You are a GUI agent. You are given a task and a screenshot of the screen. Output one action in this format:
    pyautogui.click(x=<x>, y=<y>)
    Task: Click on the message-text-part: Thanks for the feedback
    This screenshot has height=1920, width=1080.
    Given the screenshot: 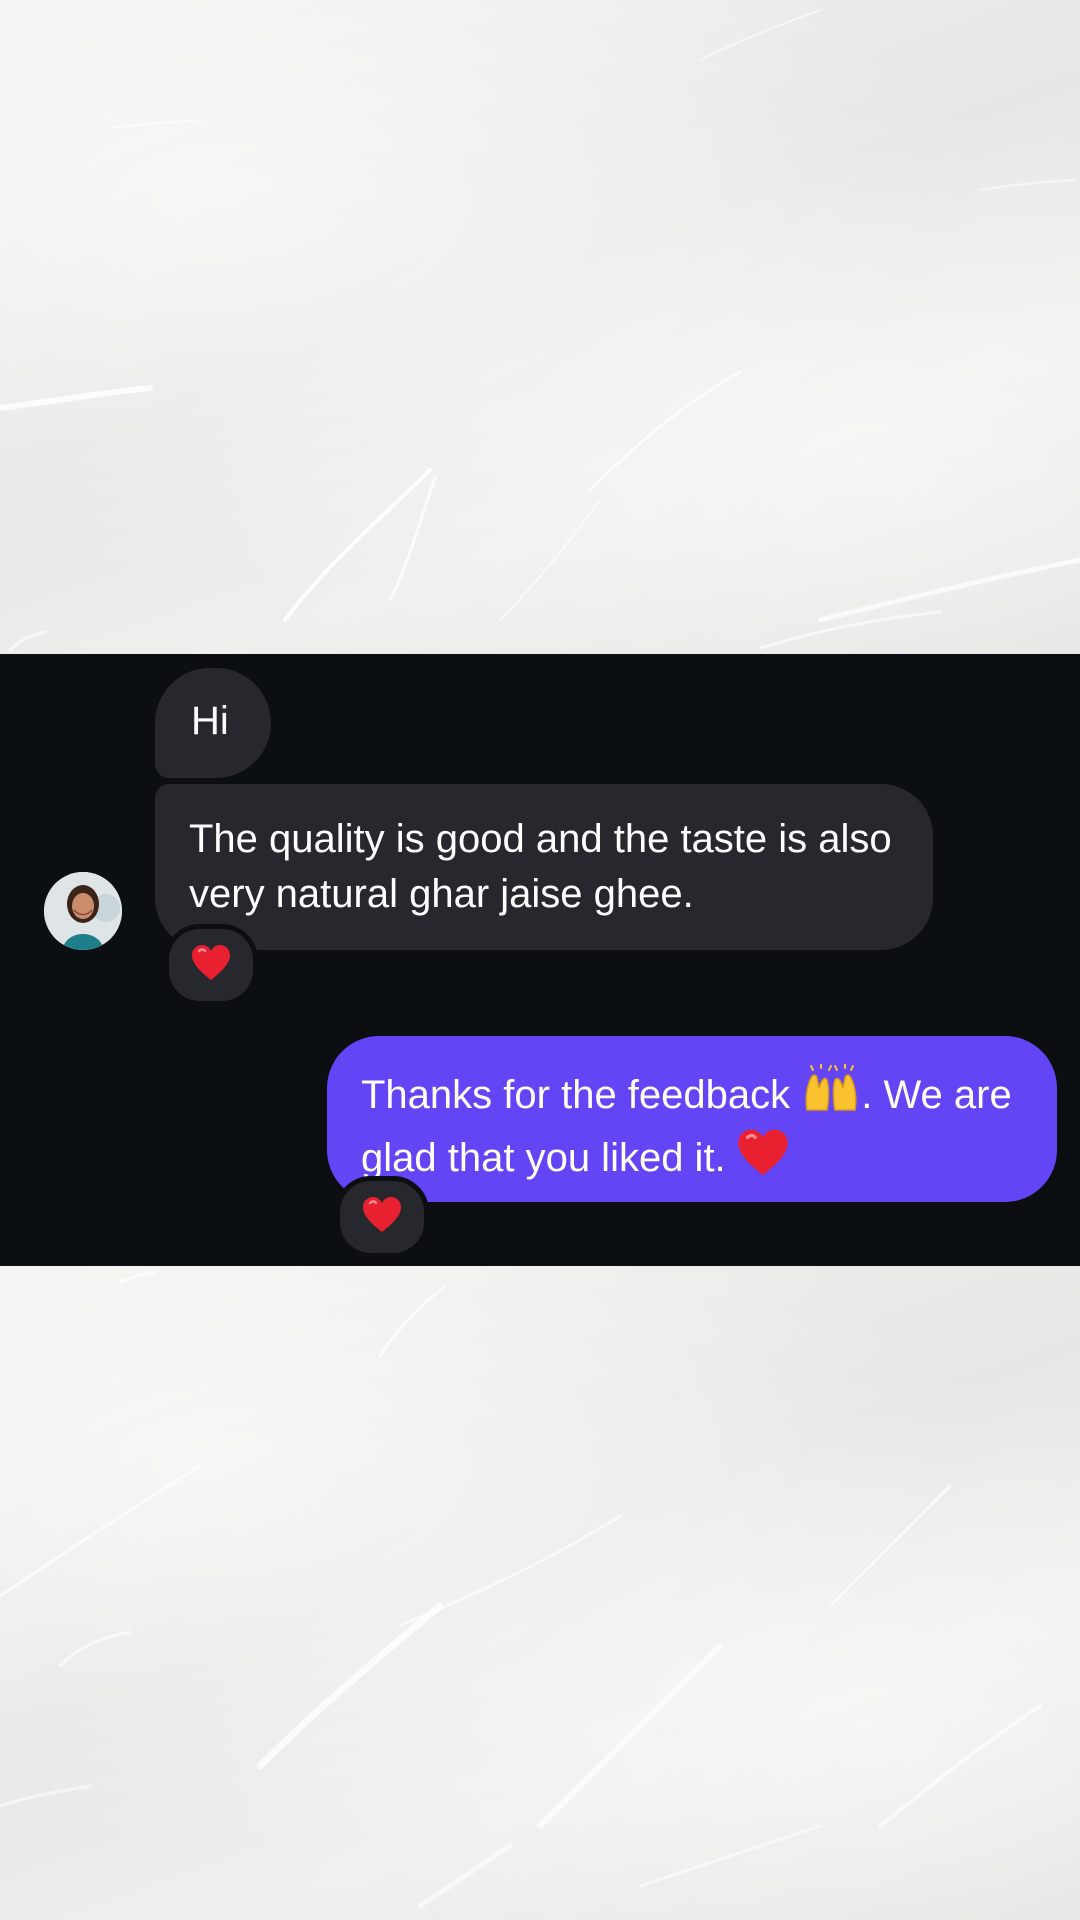 What is the action you would take?
    pyautogui.click(x=581, y=1095)
    